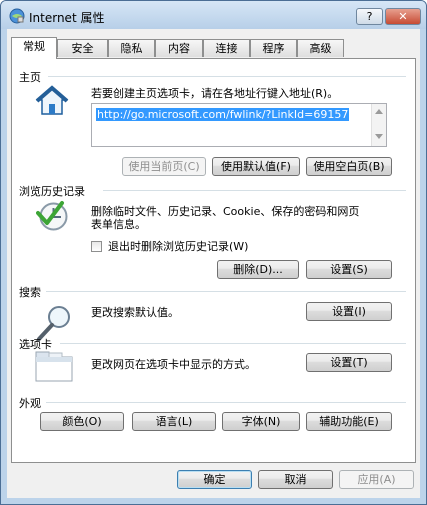 This screenshot has height=505, width=427. Describe the element at coordinates (214, 479) in the screenshot. I see `ok-button: 确定` at that location.